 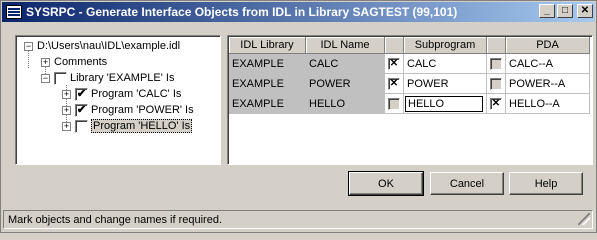 I want to click on cell-subprogram-check, so click(x=394, y=104).